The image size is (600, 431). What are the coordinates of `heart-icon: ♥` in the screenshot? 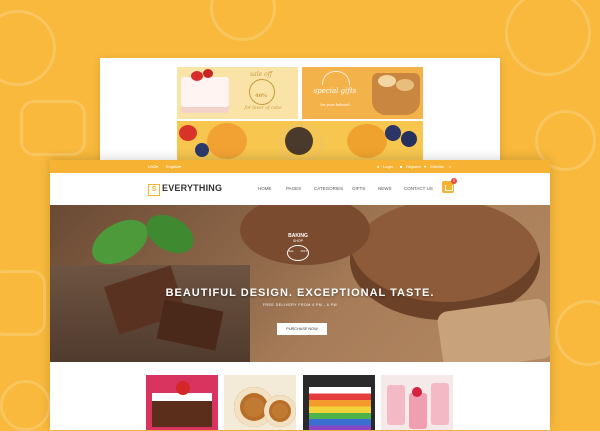 It's located at (425, 166).